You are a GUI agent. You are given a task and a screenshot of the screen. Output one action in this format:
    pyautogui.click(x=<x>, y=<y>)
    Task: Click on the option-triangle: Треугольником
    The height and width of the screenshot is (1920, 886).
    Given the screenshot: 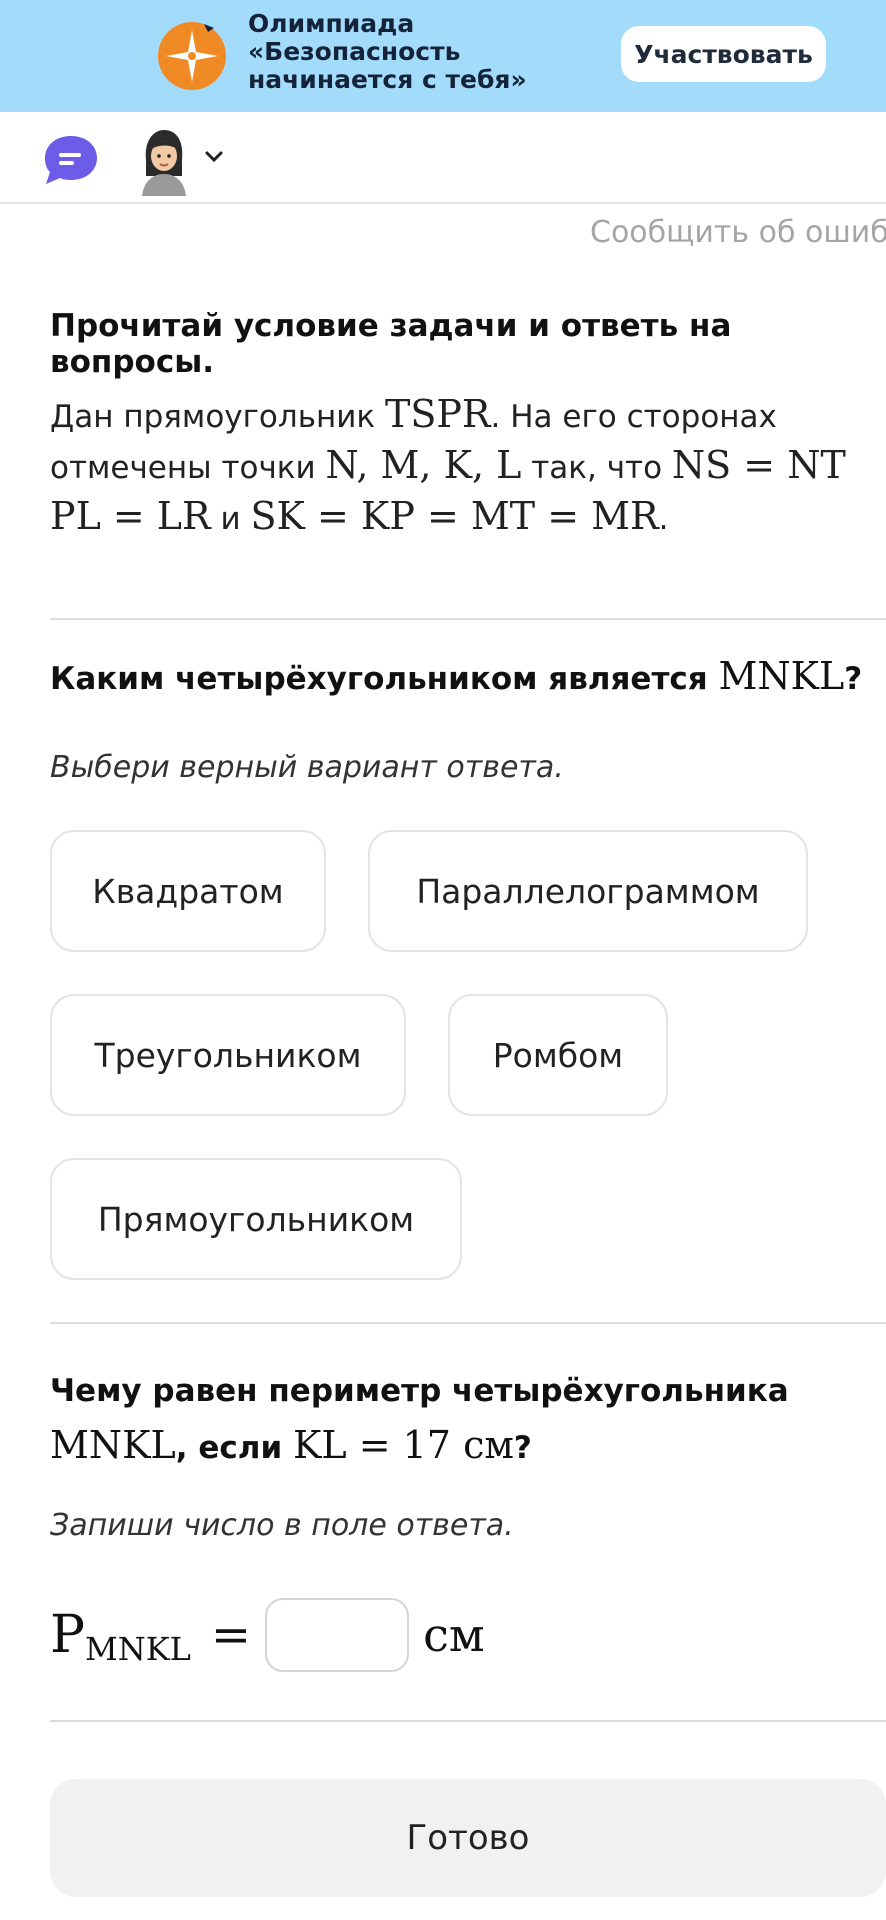 What is the action you would take?
    pyautogui.click(x=228, y=1055)
    